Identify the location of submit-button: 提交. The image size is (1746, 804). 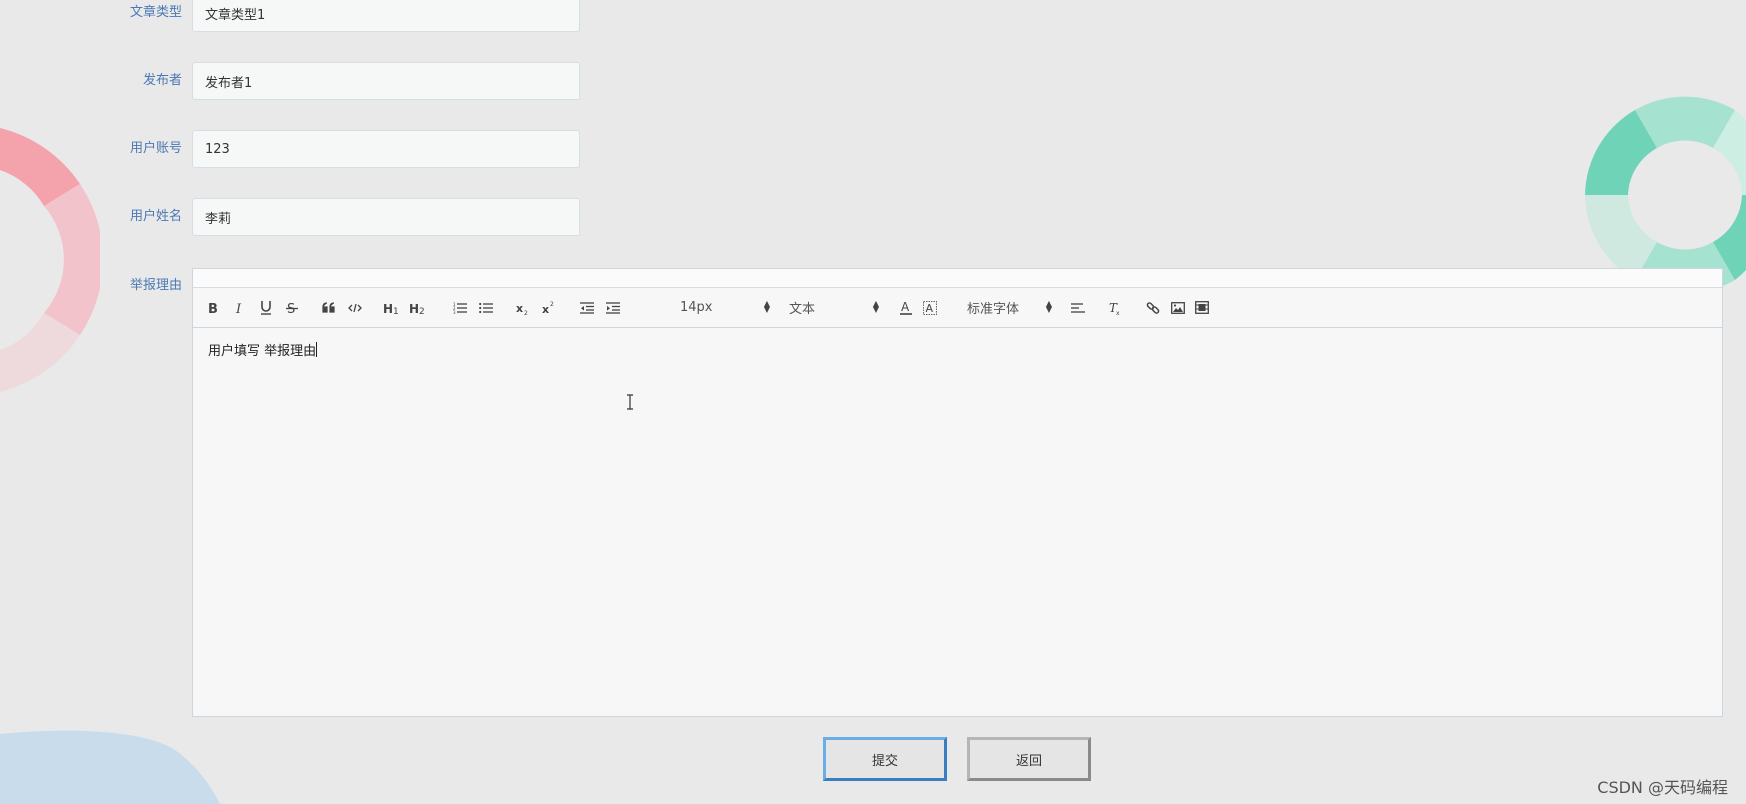
(885, 759).